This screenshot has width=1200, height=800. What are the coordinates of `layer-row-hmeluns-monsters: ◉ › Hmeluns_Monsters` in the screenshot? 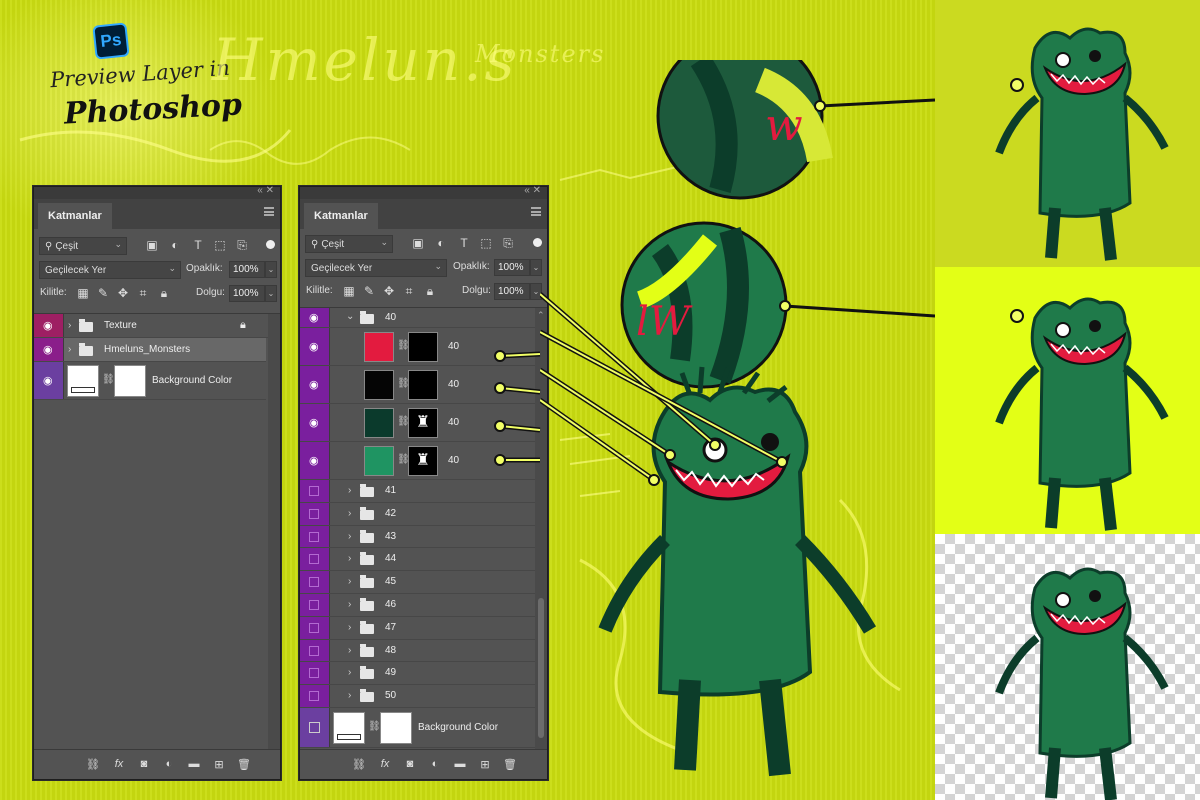 It's located at (150, 350).